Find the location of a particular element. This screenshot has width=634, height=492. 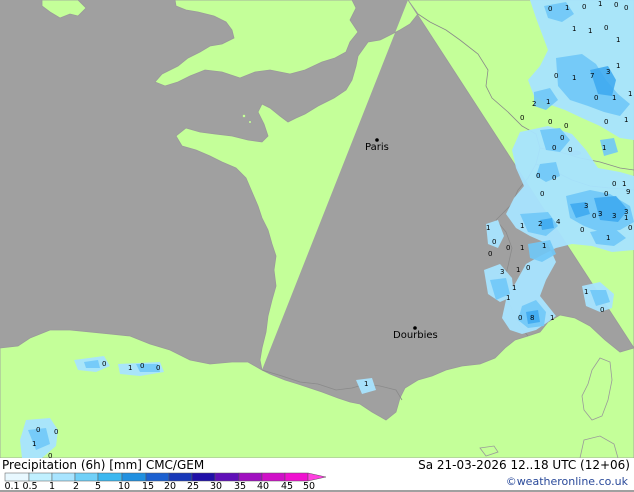

product-title: Precipitation (6h) [mm] CMC/GEM is located at coordinates (103, 465).